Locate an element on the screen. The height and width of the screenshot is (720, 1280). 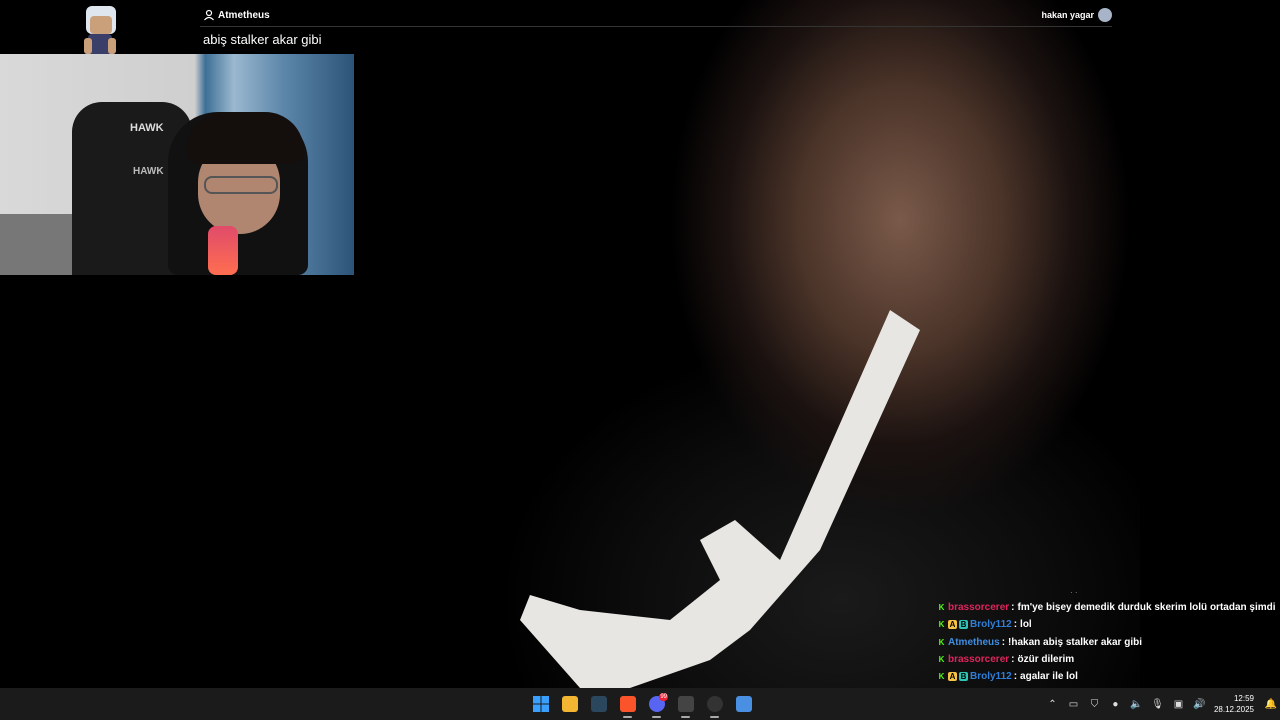
chat-username: Atmetheus is located at coordinates (974, 642).